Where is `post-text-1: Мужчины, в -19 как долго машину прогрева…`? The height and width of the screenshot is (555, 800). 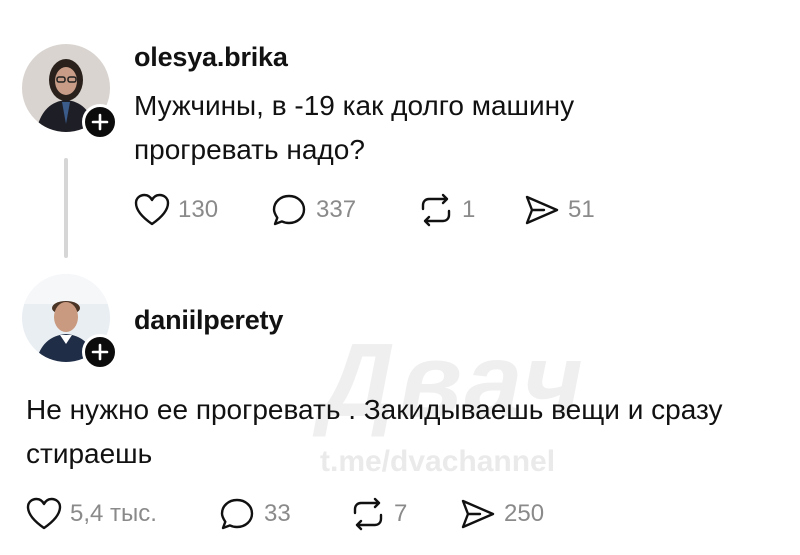 post-text-1: Мужчины, в -19 как долго машину прогрева… is located at coordinates (354, 127).